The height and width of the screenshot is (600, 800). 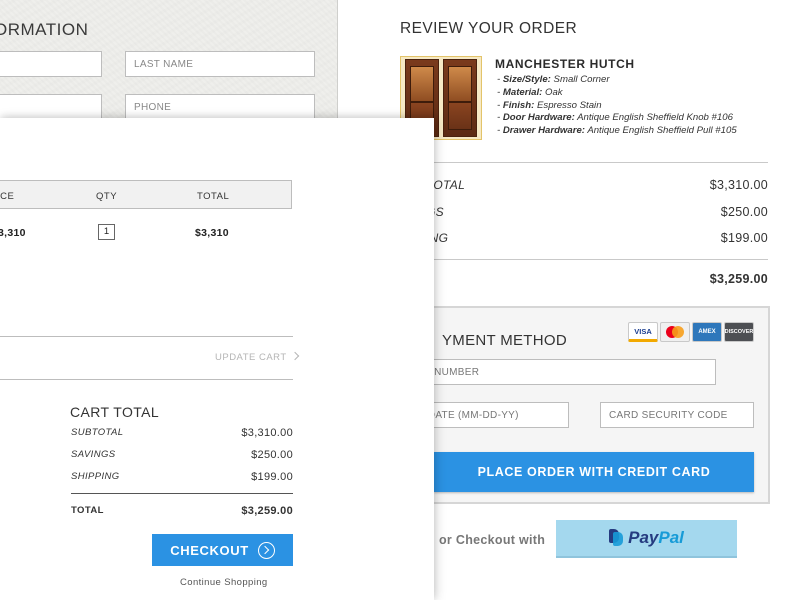 I want to click on quantity-input: 1, so click(x=106, y=232).